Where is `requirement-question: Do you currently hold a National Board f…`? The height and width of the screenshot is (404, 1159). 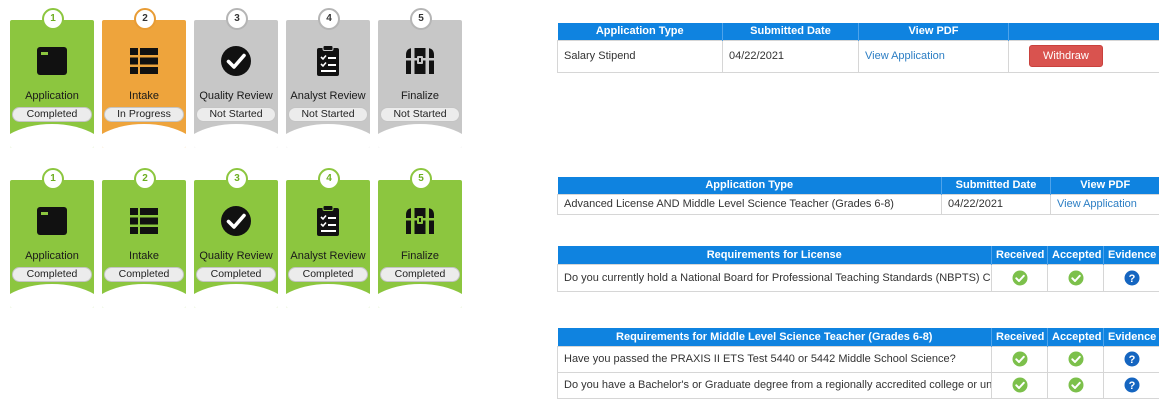
requirement-question: Do you currently hold a National Board f… is located at coordinates (774, 277).